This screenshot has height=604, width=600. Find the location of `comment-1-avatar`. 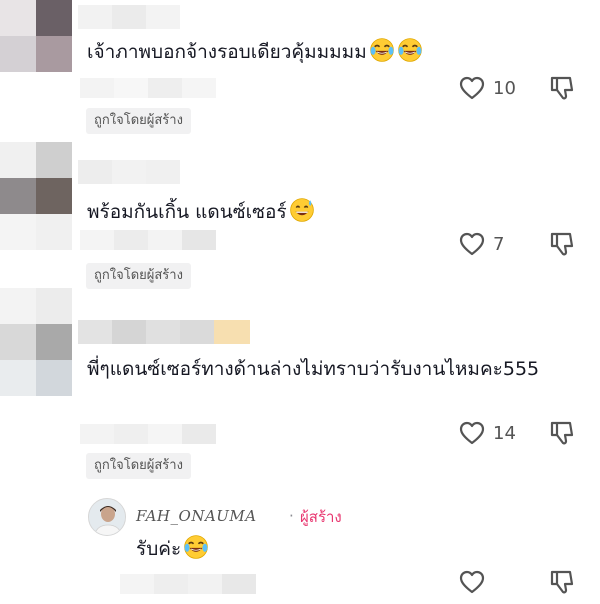

comment-1-avatar is located at coordinates (36, 36).